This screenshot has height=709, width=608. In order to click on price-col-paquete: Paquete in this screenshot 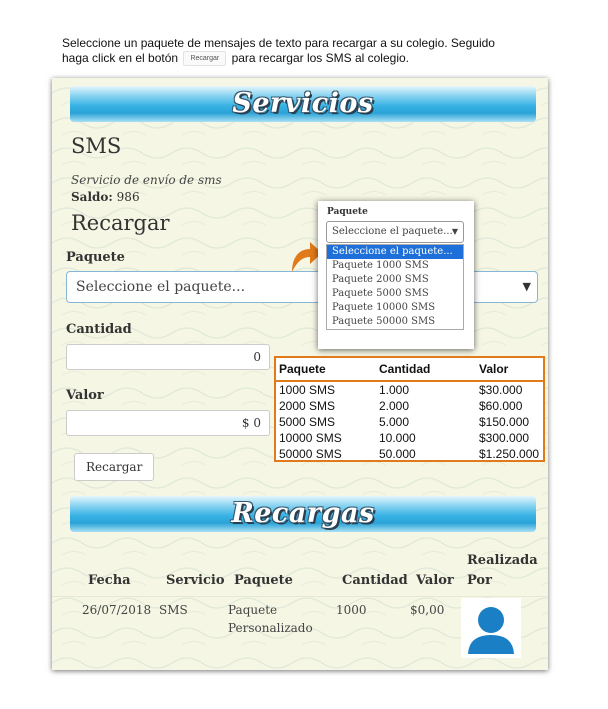, I will do `click(302, 369)`.